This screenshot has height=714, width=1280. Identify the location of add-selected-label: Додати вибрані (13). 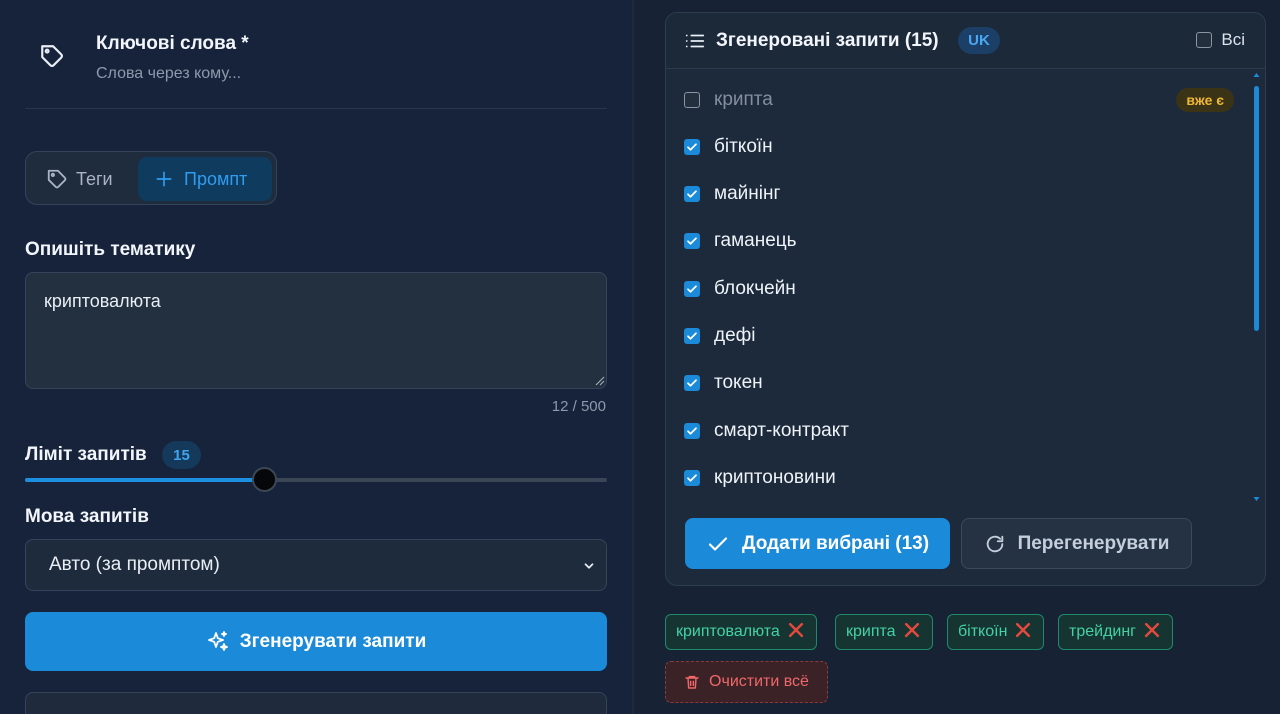
(835, 543).